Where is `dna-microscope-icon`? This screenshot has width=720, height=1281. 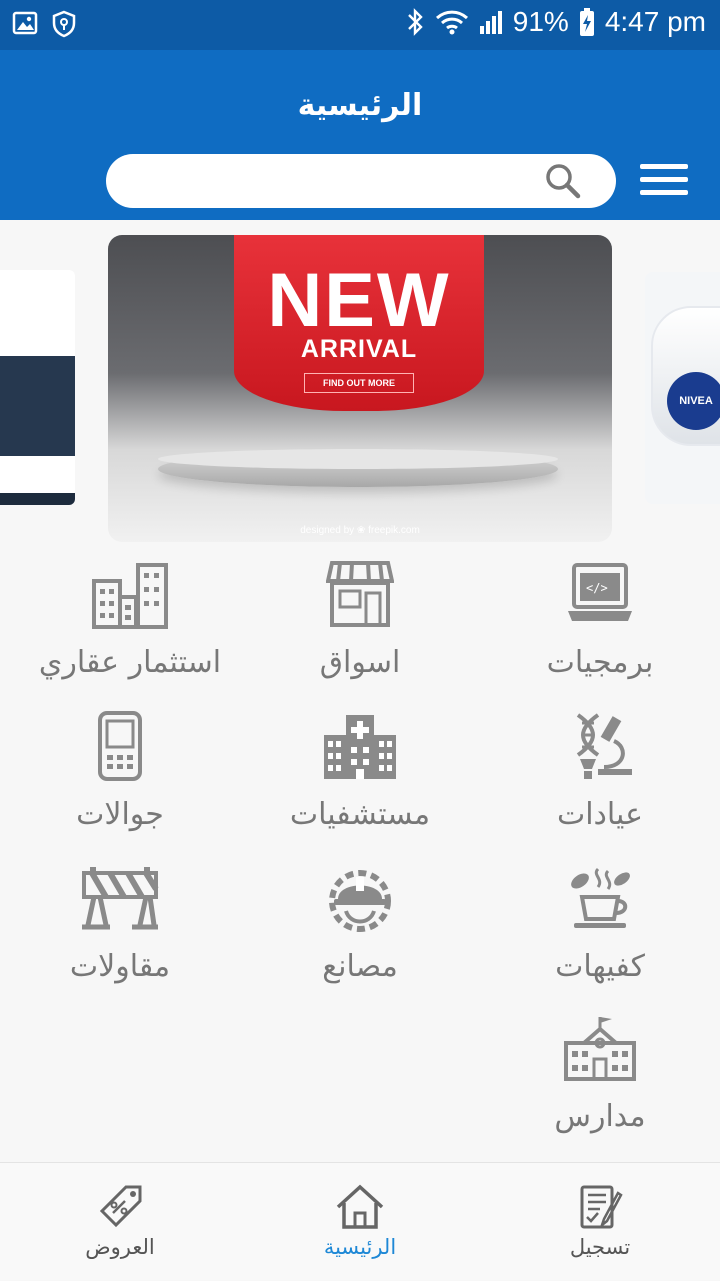
dna-microscope-icon is located at coordinates (604, 746).